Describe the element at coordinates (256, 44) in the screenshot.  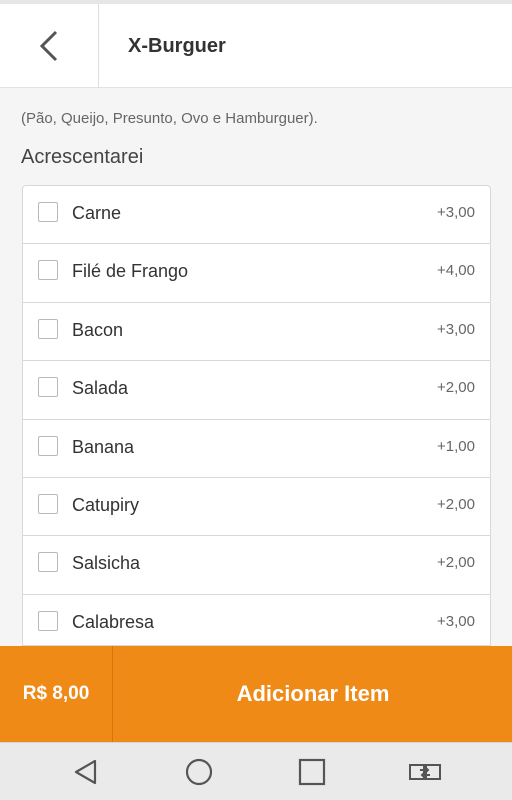
I see `app-header: X-Burguer` at that location.